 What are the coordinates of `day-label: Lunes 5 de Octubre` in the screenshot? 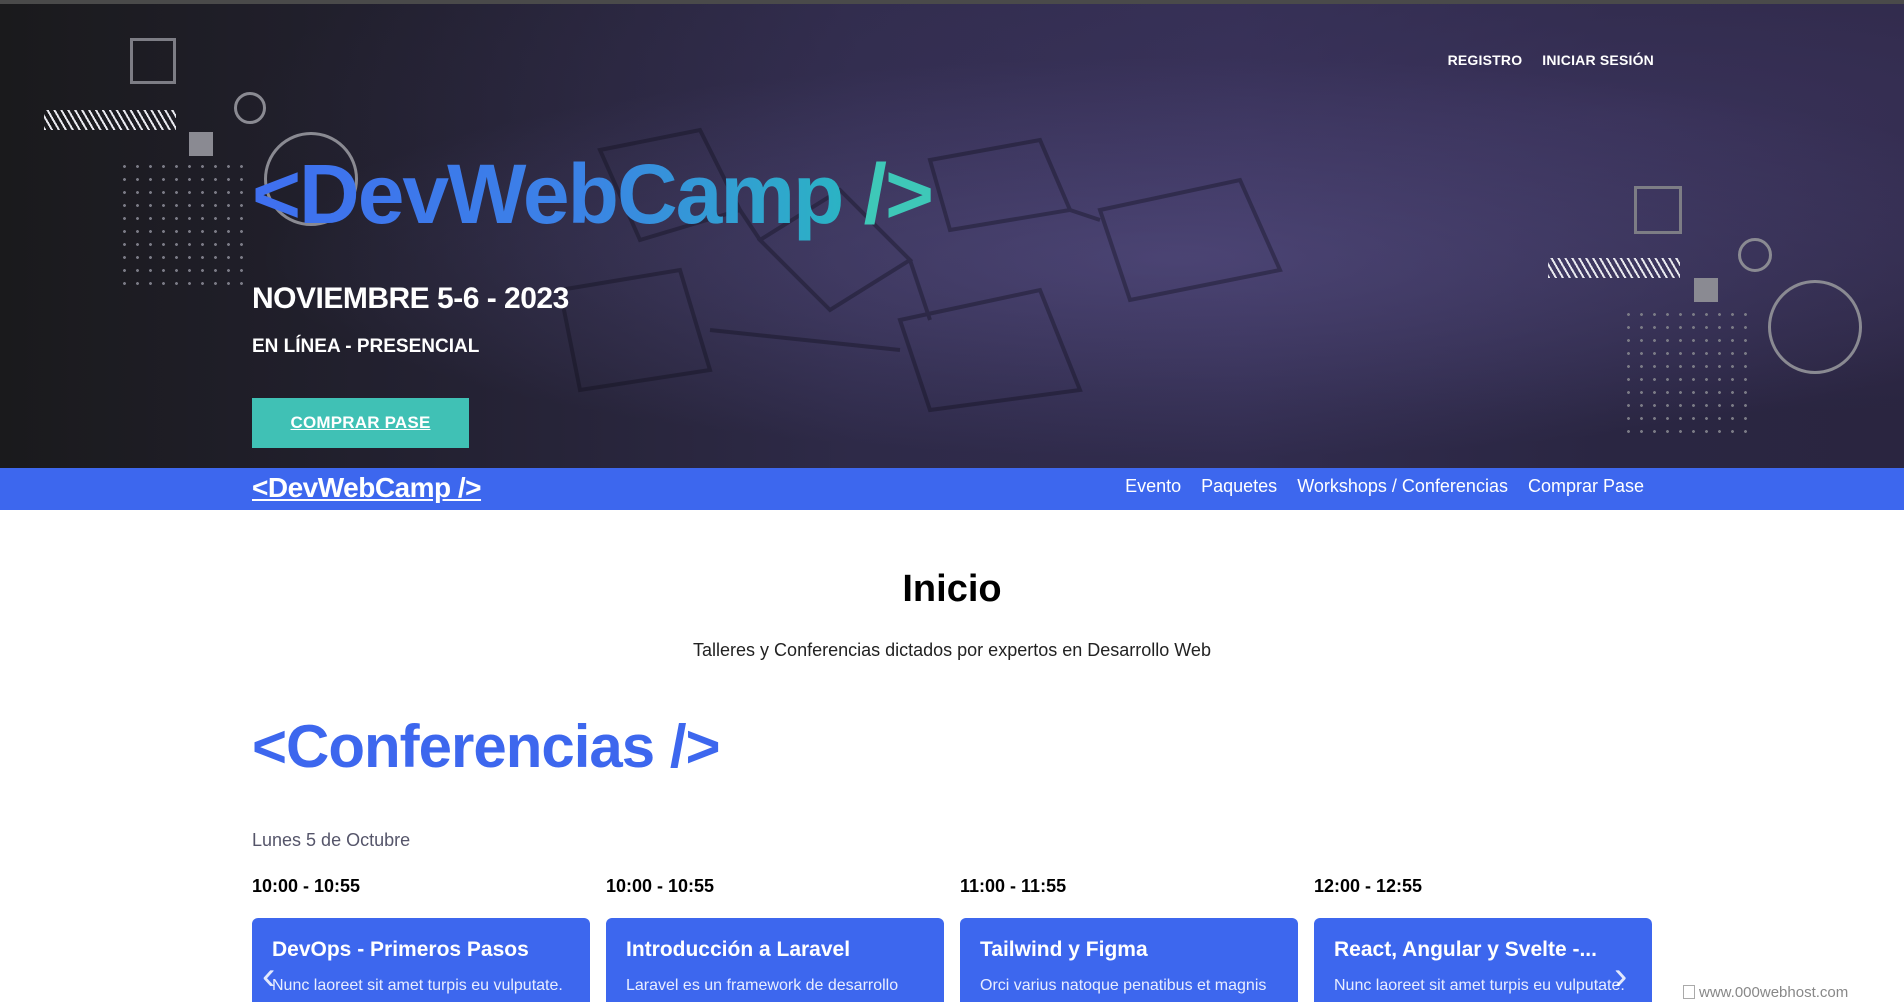 It's located at (331, 840).